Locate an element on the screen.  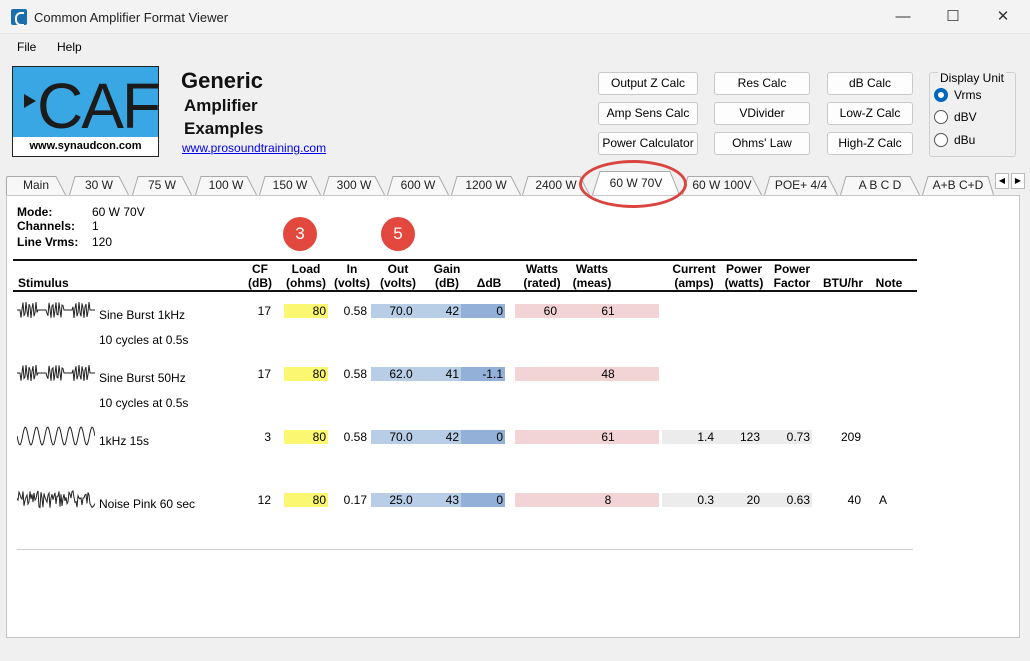
power-calculator-button: Power Calculator is located at coordinates (648, 143).